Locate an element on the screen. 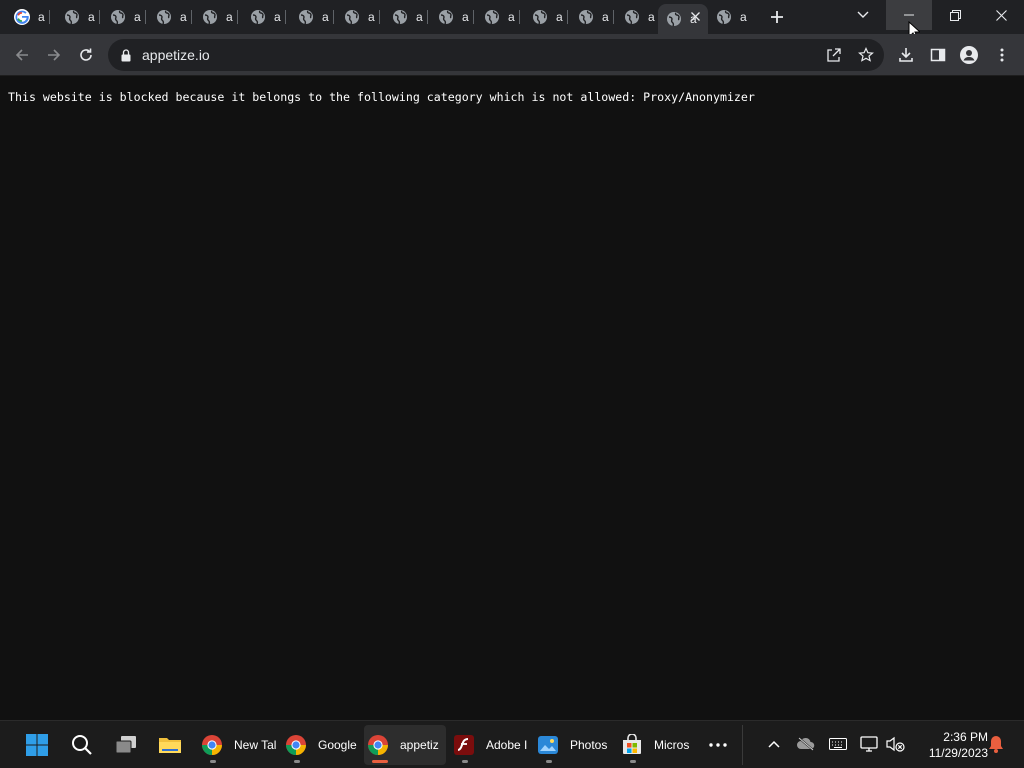 This screenshot has height=768, width=1024. share-button is located at coordinates (834, 55).